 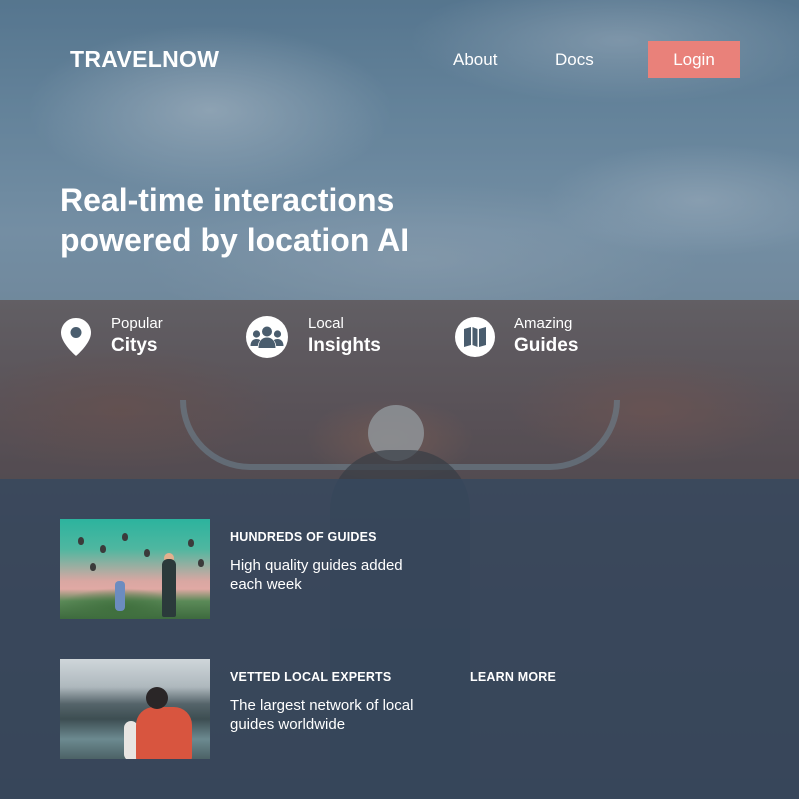 I want to click on hero-title-line-1: Real-time interactions, so click(x=227, y=200).